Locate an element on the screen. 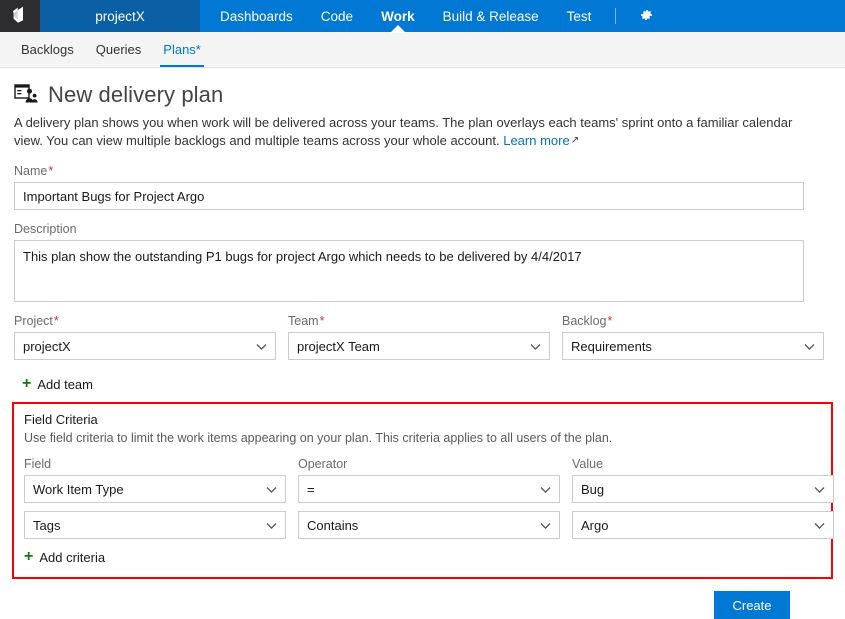 The height and width of the screenshot is (619, 845). form-footer: Create is located at coordinates (422, 599).